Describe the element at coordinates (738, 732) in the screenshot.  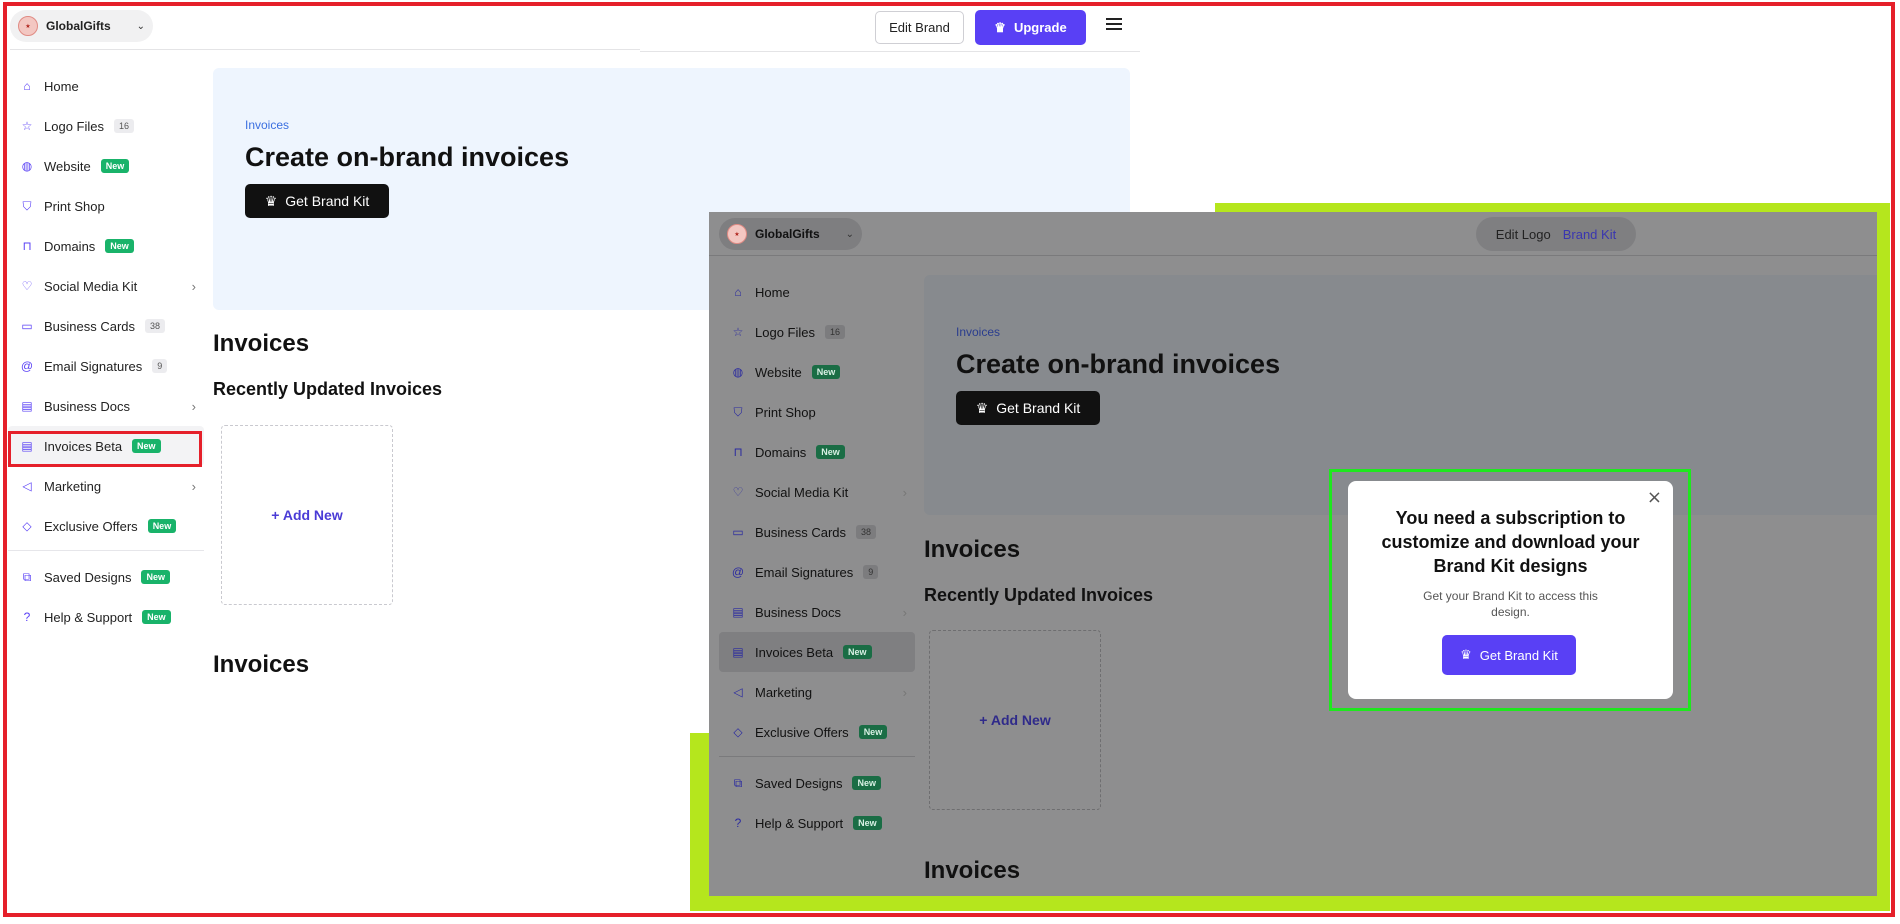
I see `tag-icon: ◇` at that location.